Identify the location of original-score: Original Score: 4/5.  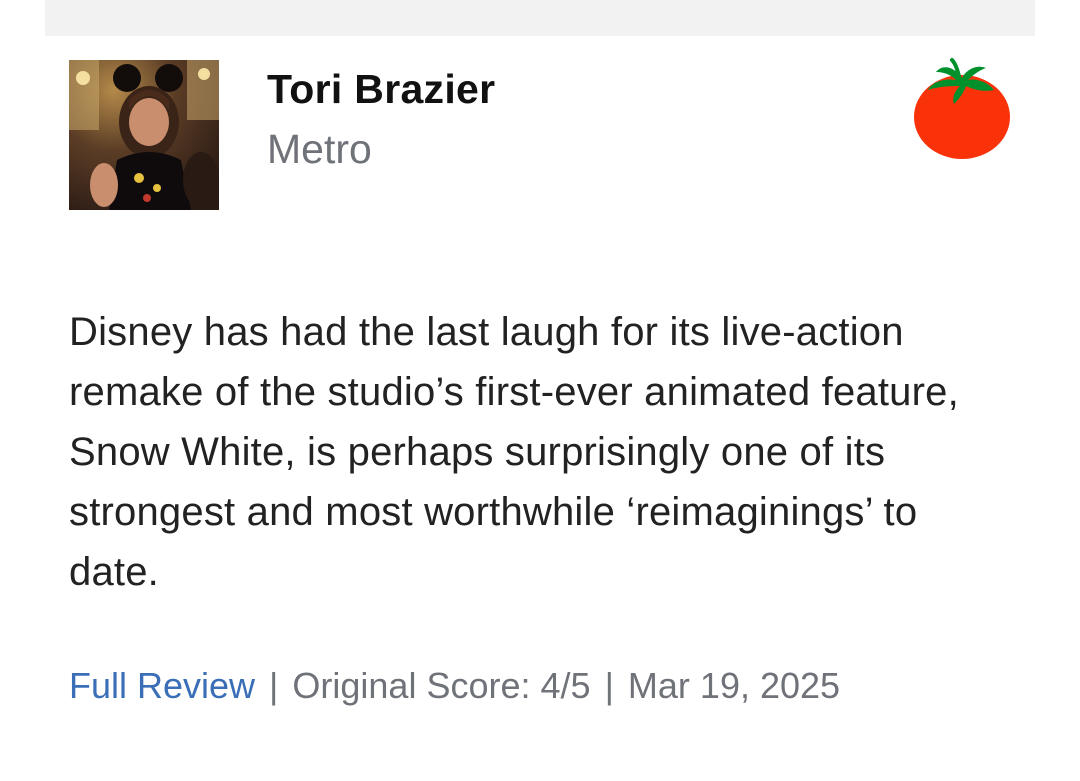
(441, 685).